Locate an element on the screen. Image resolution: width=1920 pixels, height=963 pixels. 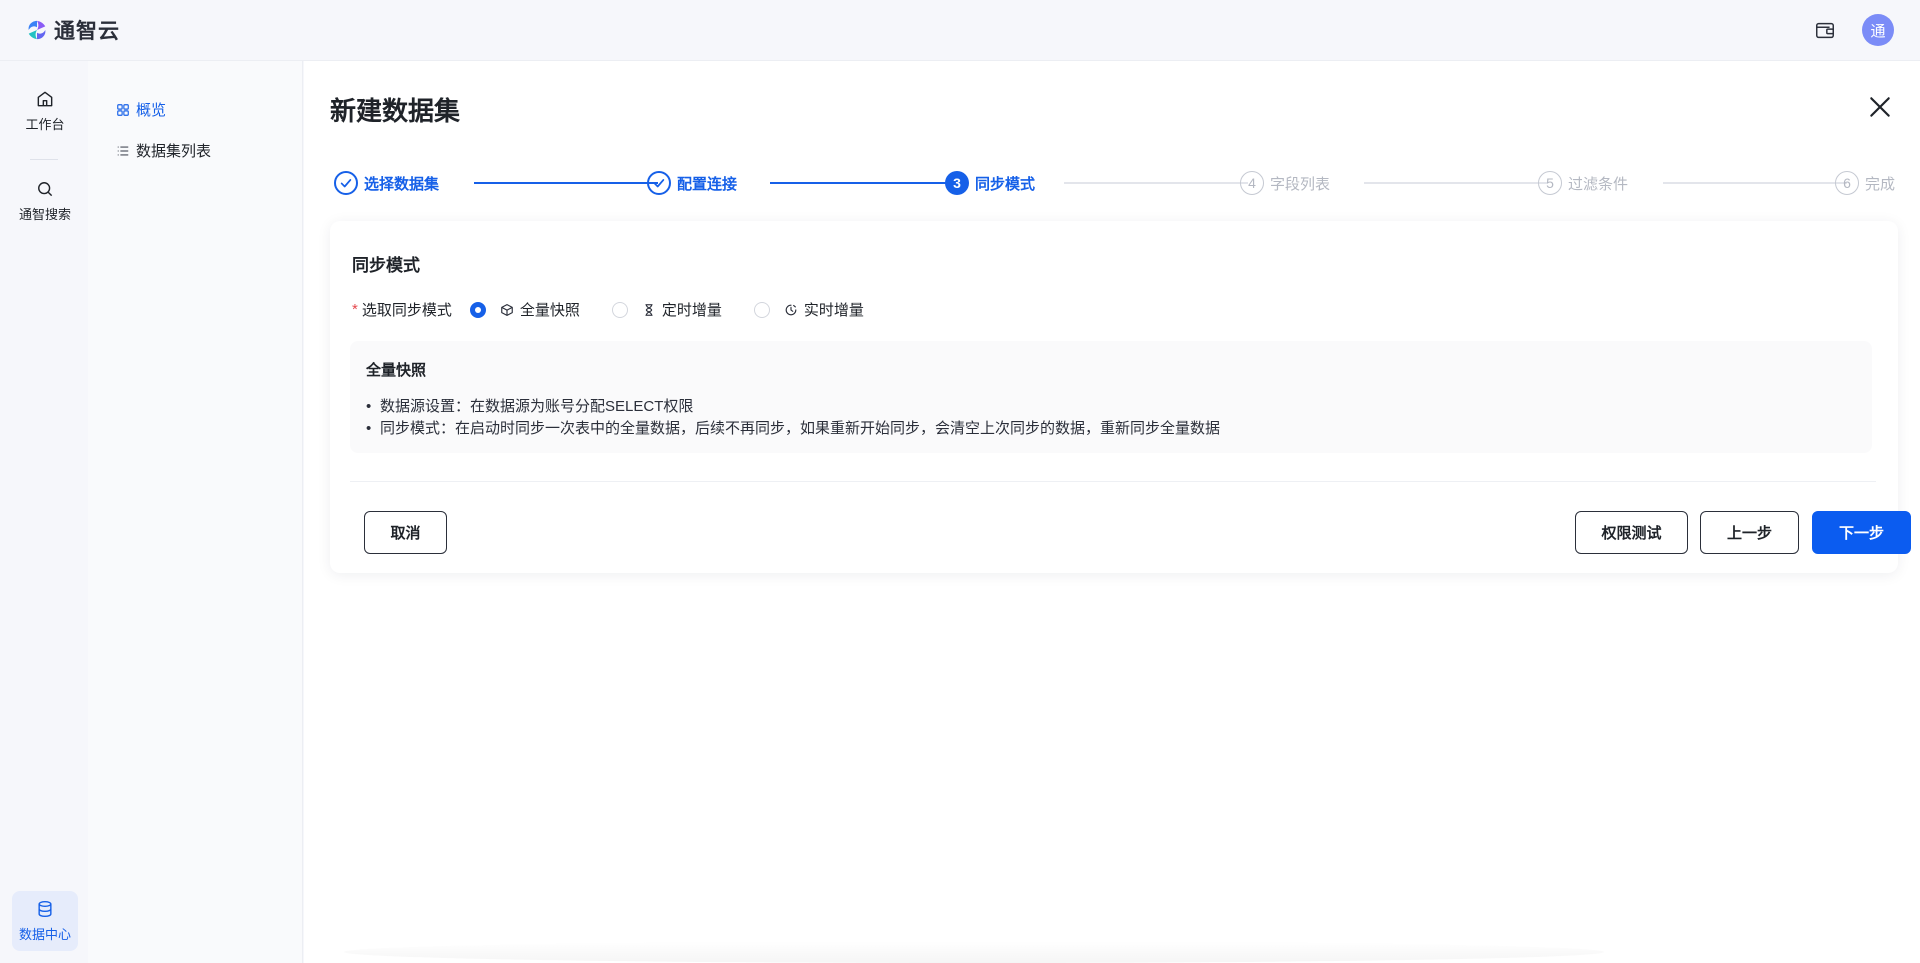
page-title: 新建数据集 is located at coordinates (395, 111).